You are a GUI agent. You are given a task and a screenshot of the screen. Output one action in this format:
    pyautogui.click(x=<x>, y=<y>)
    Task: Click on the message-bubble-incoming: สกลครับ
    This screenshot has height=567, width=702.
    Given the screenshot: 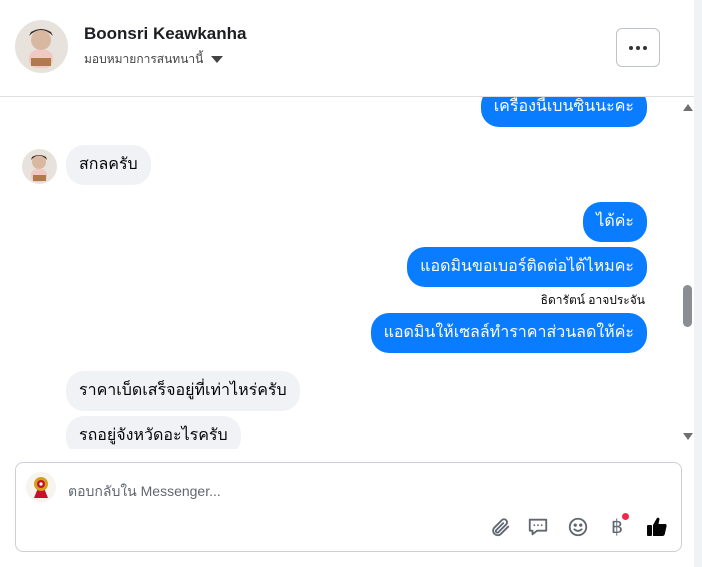 What is the action you would take?
    pyautogui.click(x=108, y=165)
    